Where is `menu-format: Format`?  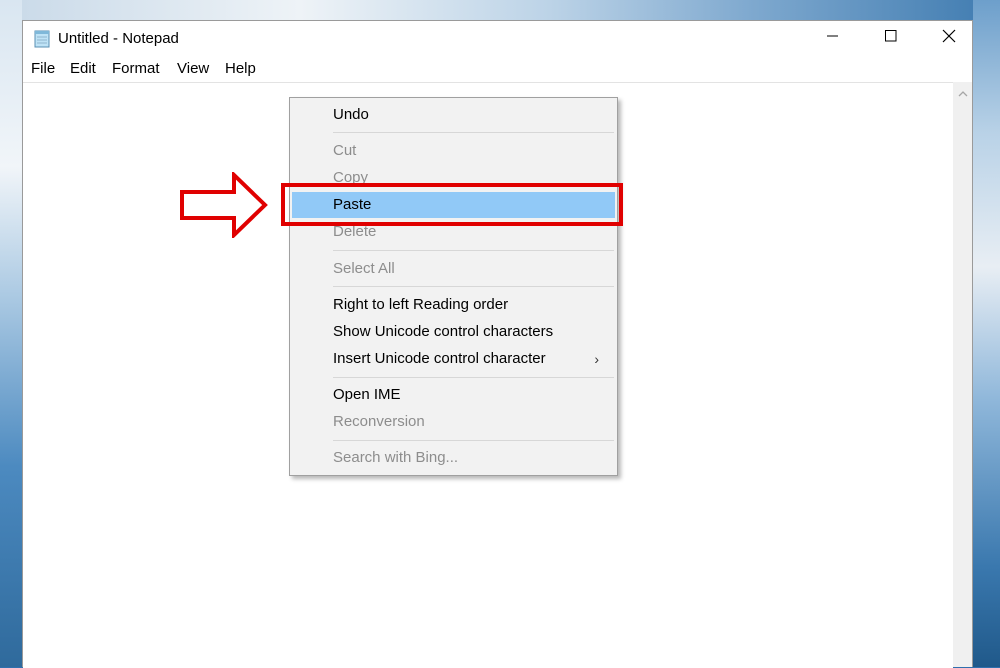 menu-format: Format is located at coordinates (136, 68).